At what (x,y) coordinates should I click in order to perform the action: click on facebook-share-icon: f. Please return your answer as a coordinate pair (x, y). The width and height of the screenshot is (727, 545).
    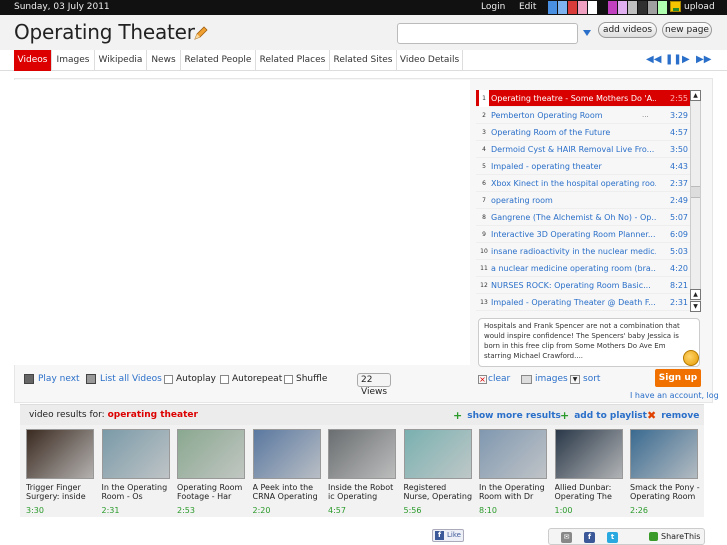
    Looking at the image, I should click on (589, 537).